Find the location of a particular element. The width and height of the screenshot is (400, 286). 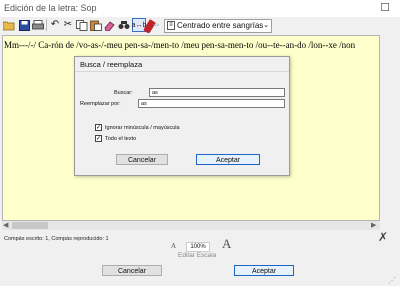

ignore-case-label: Ignorar minúscula / mayúscula is located at coordinates (142, 128).